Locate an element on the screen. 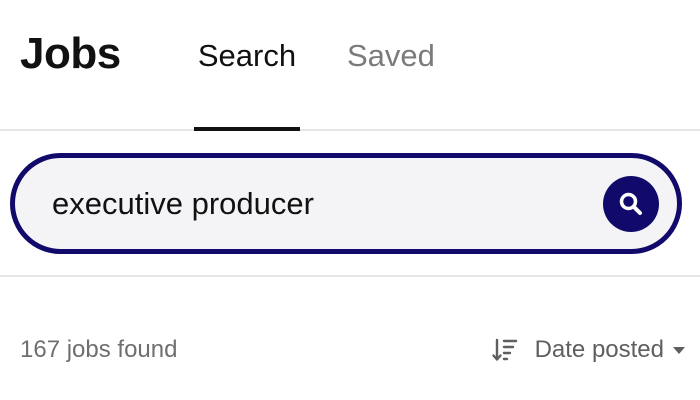 The image size is (700, 400). tab-search-label: Search is located at coordinates (247, 55).